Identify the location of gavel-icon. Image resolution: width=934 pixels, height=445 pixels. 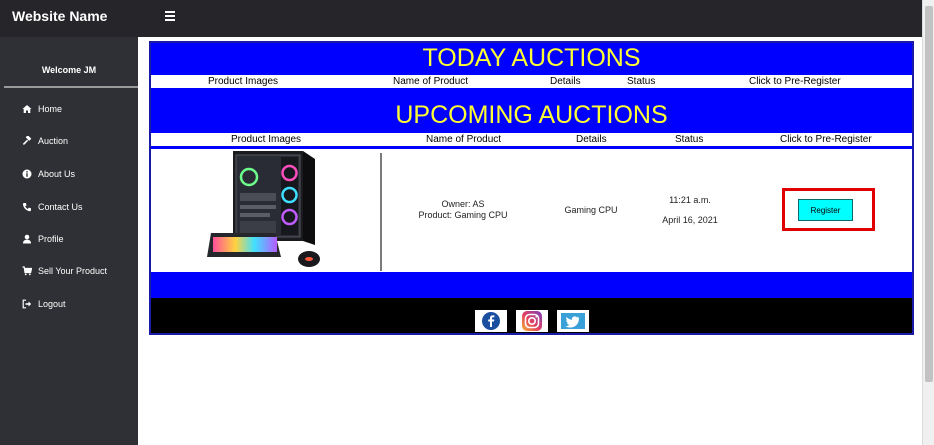
(27, 140).